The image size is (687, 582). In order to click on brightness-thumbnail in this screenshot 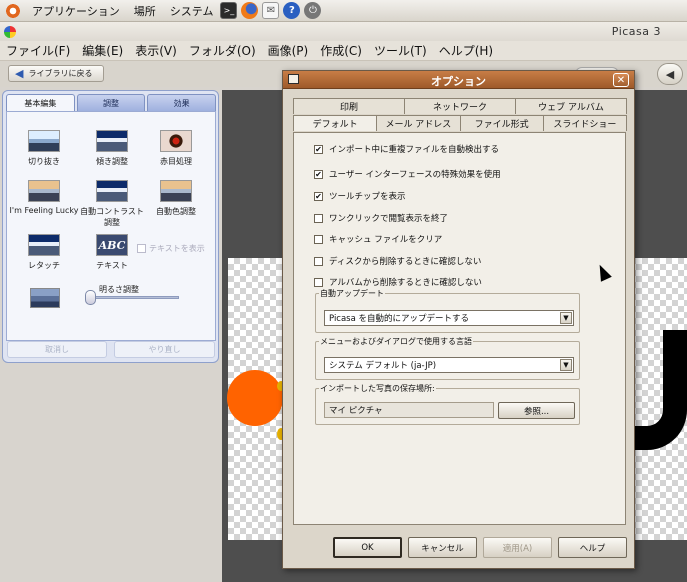, I will do `click(45, 298)`.